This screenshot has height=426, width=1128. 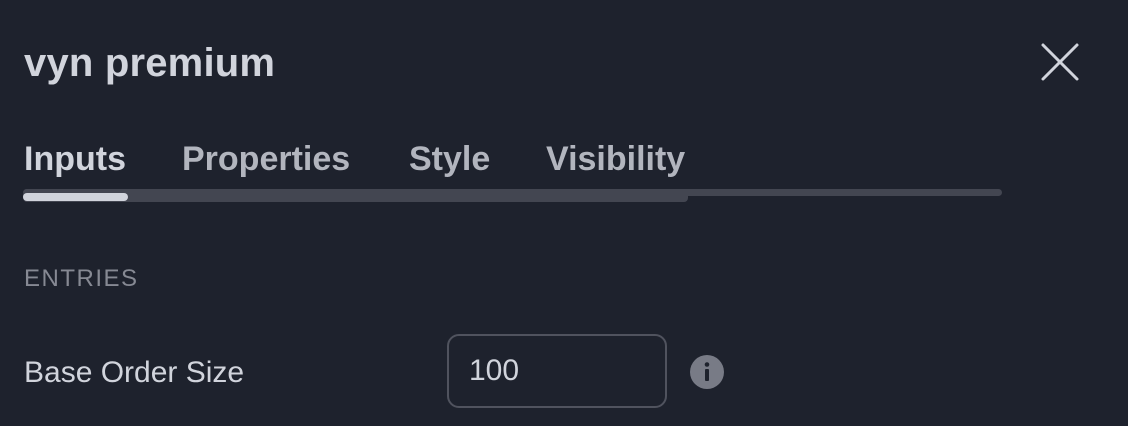 I want to click on tab-properties: Properties, so click(x=266, y=159).